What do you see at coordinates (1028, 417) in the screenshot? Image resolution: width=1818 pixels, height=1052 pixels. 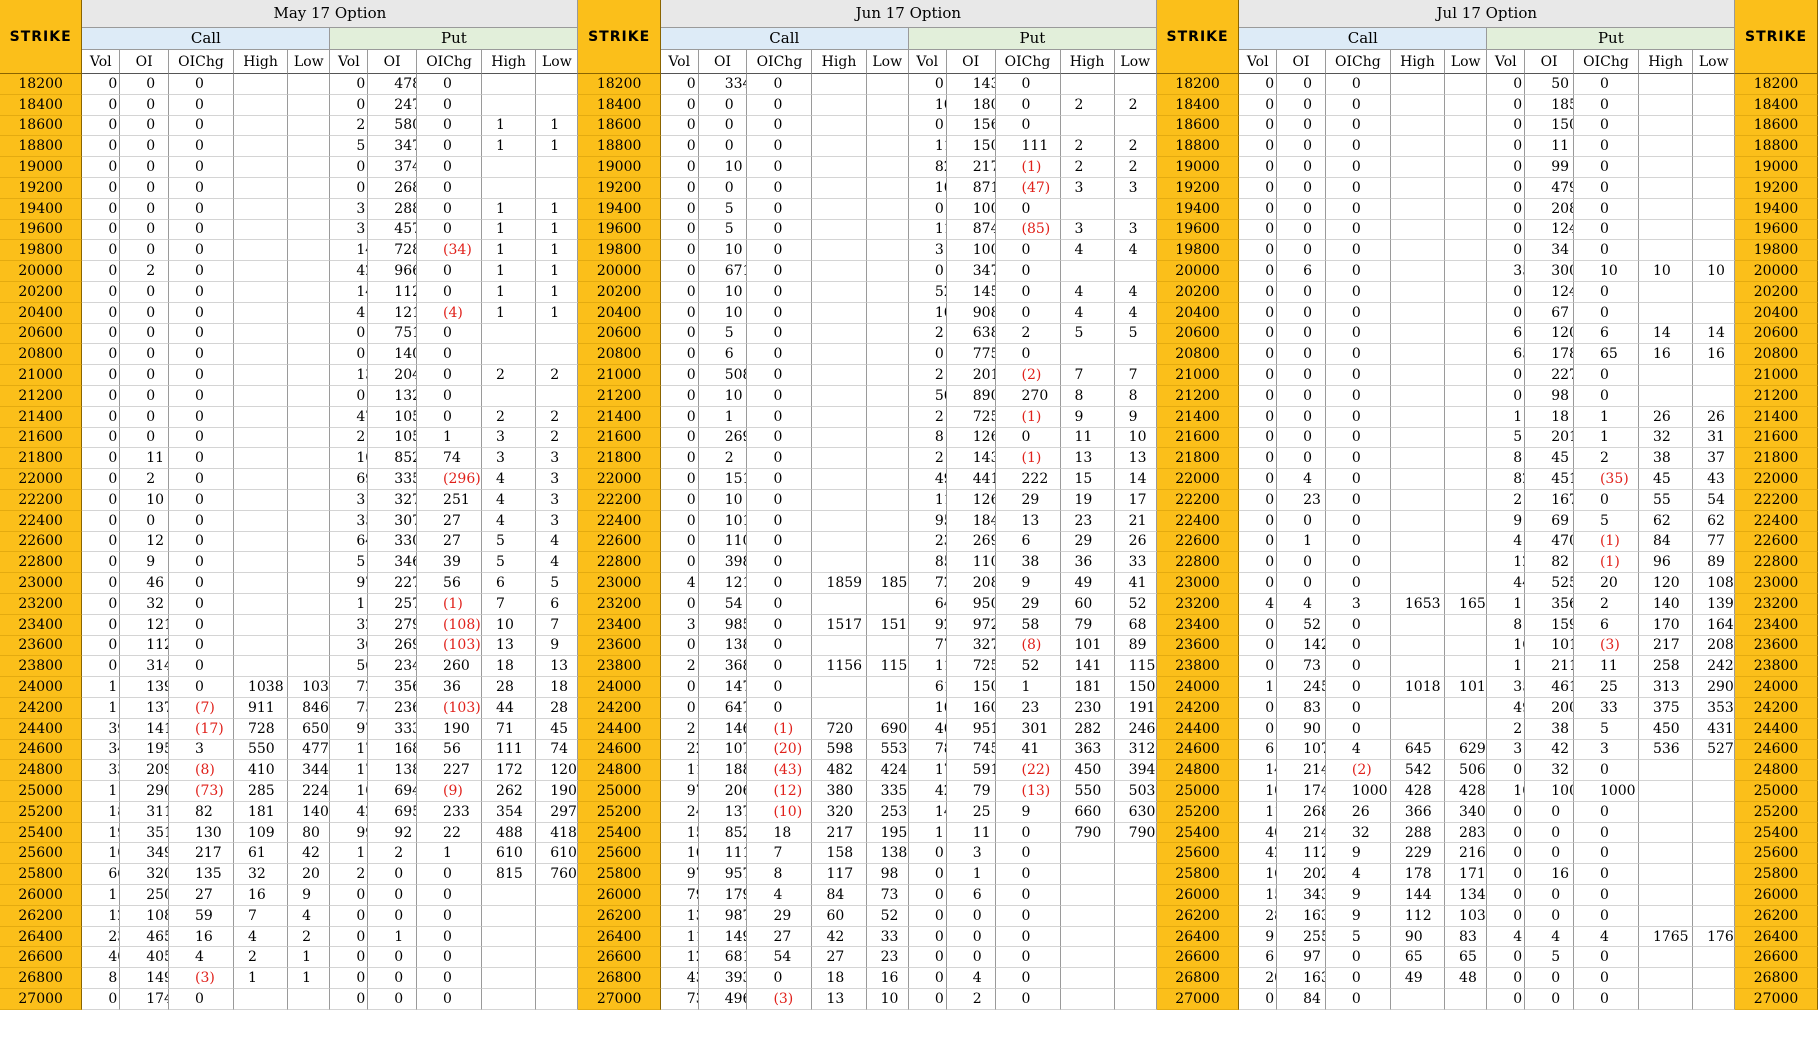 I see `data-cell: (1)` at bounding box center [1028, 417].